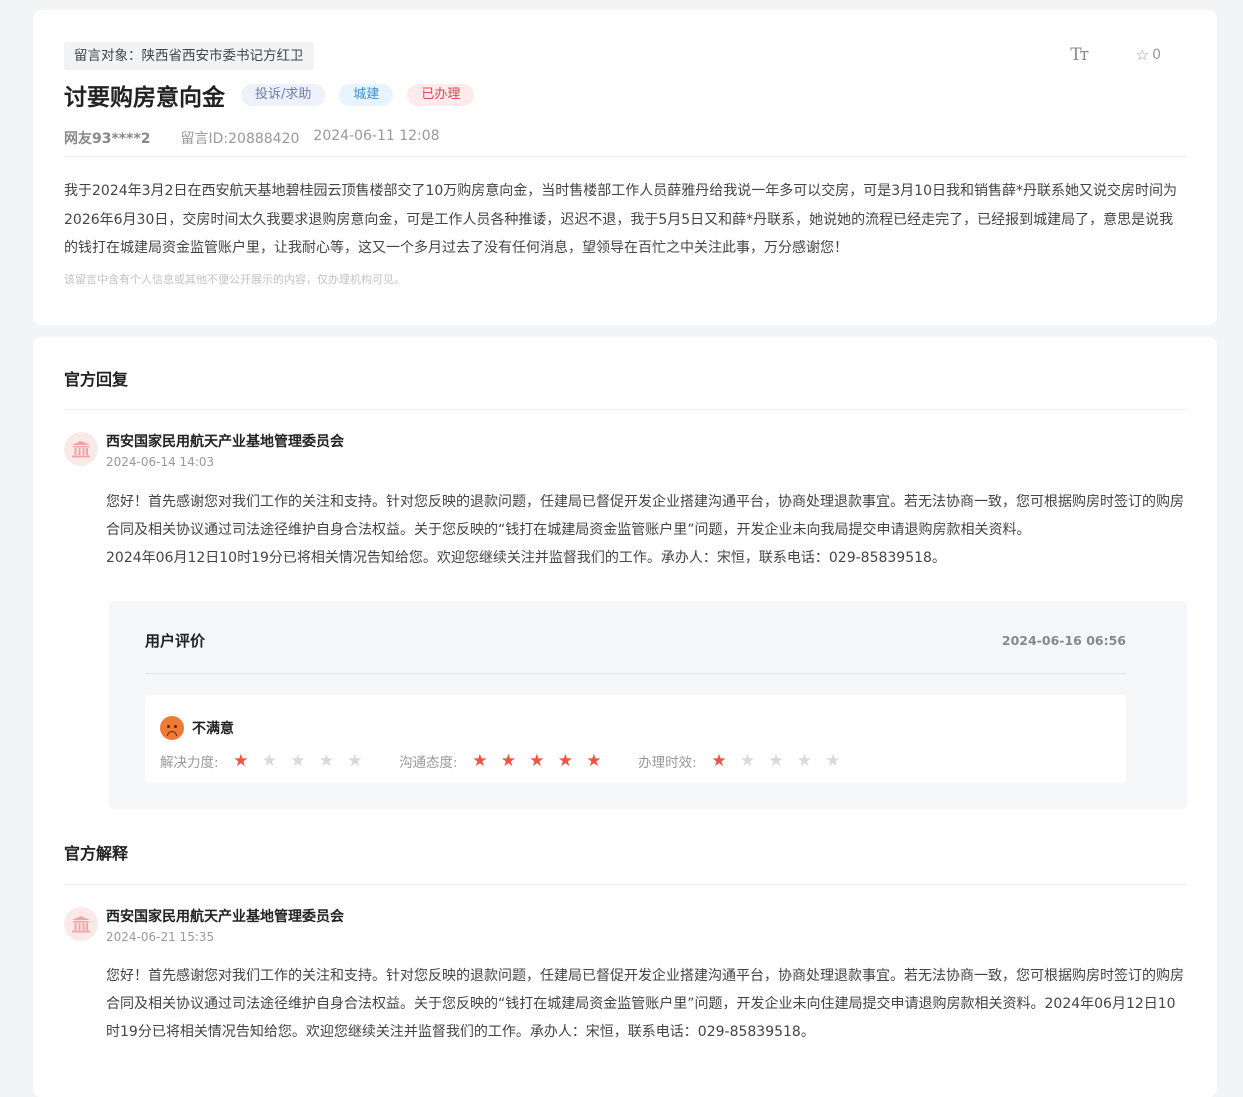  I want to click on privacy-notice: 该留言中含有个人信息或其他不便公开展示的内容，仅办理机构可见。, so click(234, 279).